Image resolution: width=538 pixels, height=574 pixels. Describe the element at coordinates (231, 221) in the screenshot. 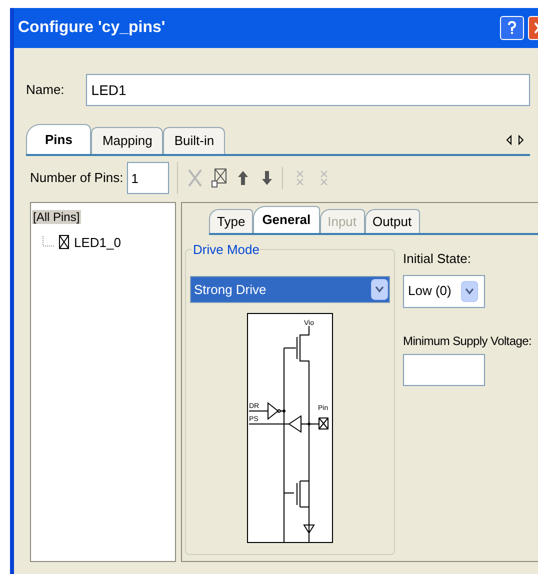

I see `tab: Type` at that location.